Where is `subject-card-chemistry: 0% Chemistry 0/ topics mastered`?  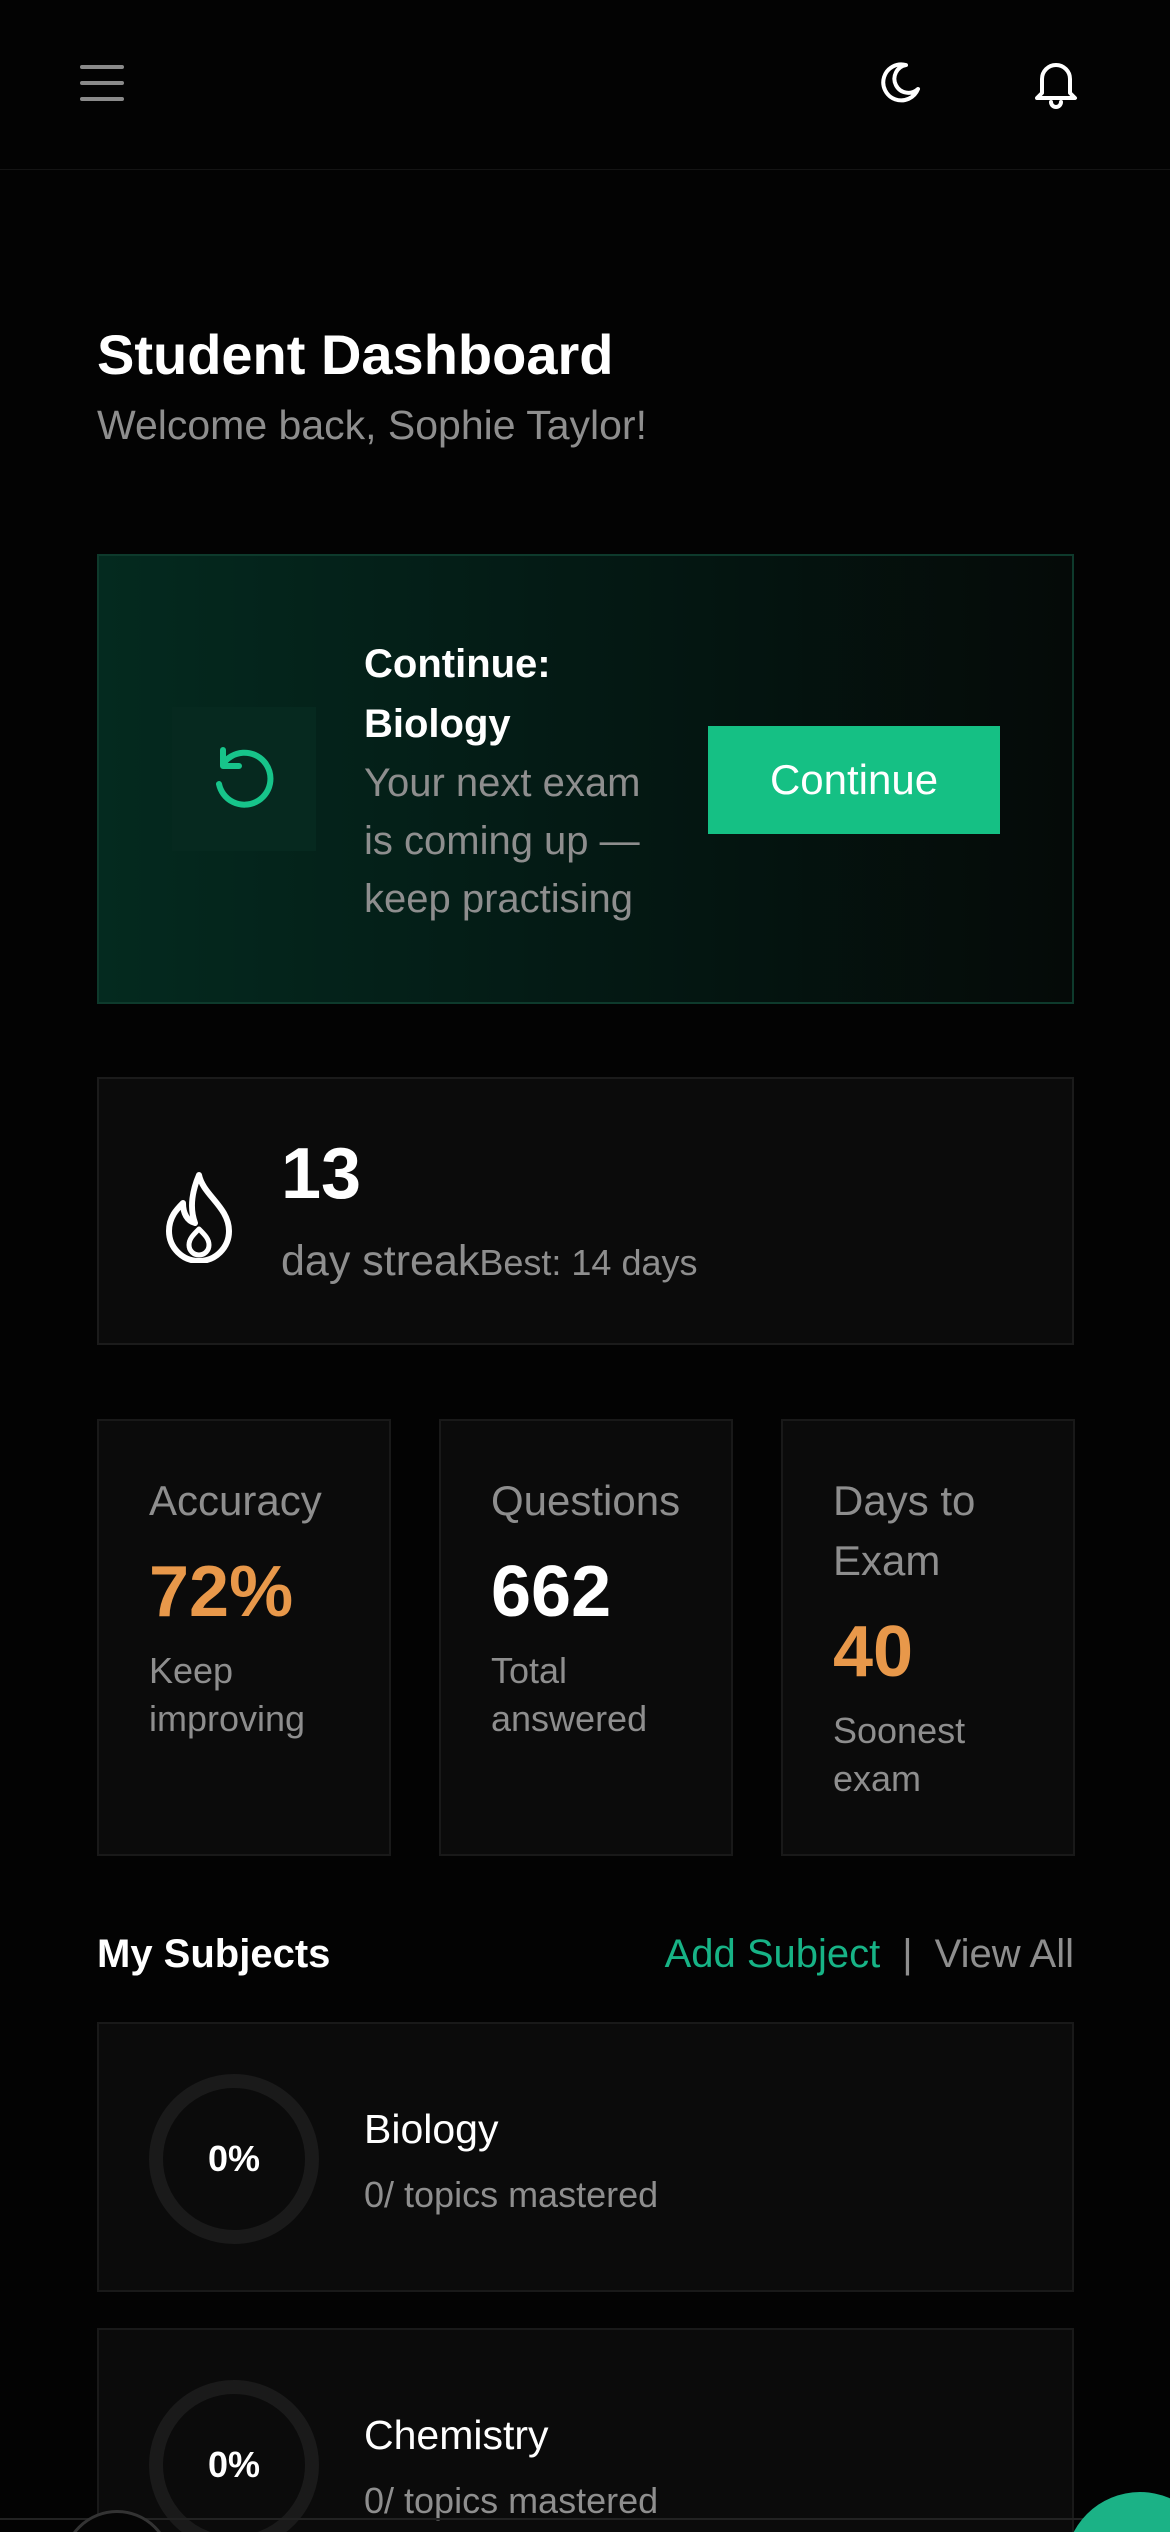
subject-card-chemistry: 0% Chemistry 0/ topics mastered is located at coordinates (585, 2430).